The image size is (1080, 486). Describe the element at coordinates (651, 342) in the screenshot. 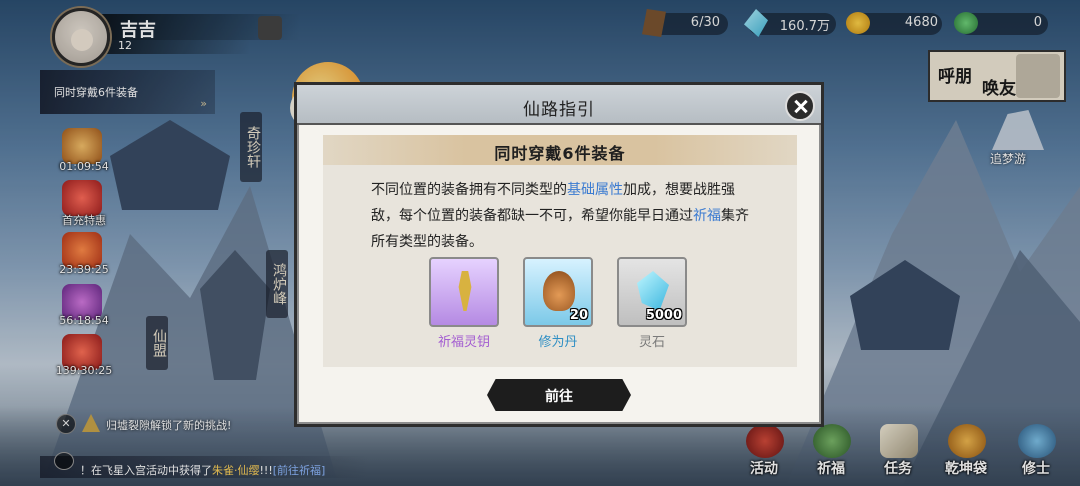

I see `reward-name: 灵石` at that location.